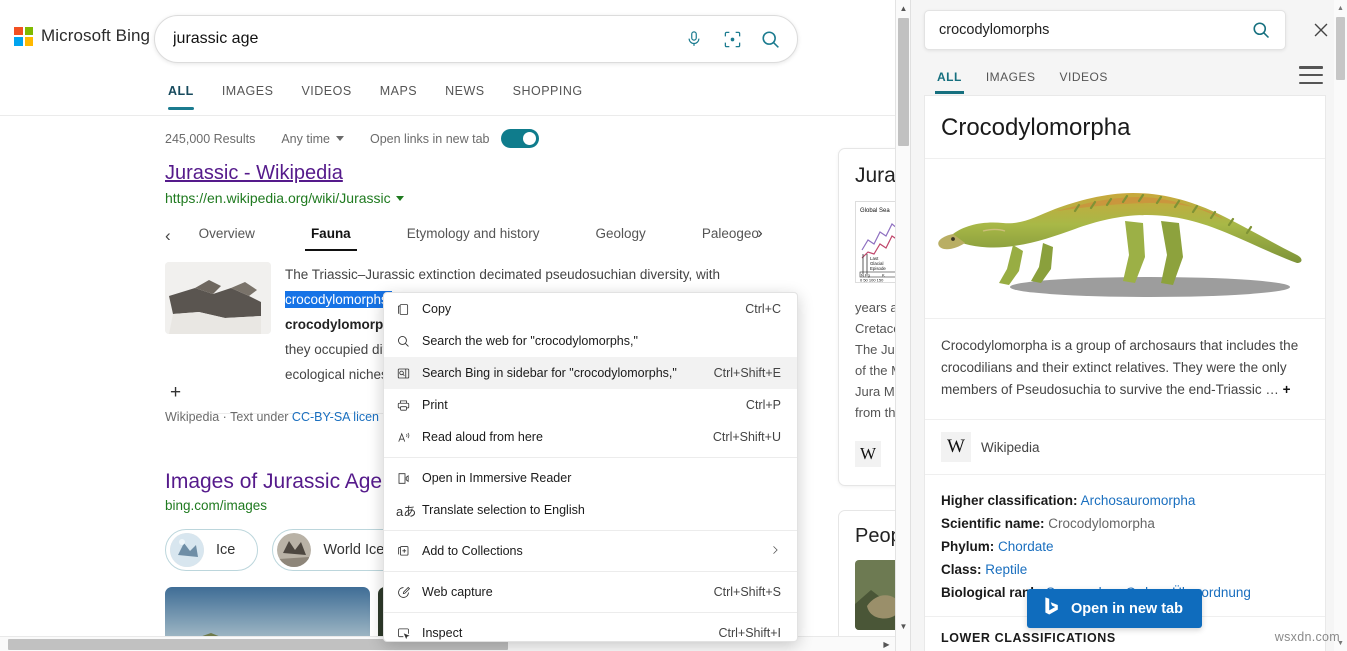 The image size is (1347, 651). Describe the element at coordinates (886, 644) in the screenshot. I see `hscroll-right-arrow-icon: ▶` at that location.